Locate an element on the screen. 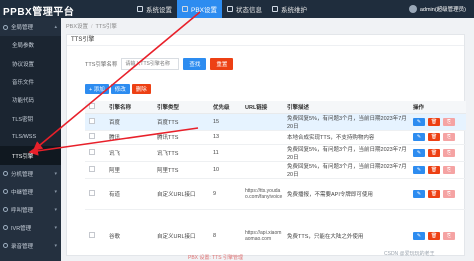  column-header: URL链接 is located at coordinates (262, 107).